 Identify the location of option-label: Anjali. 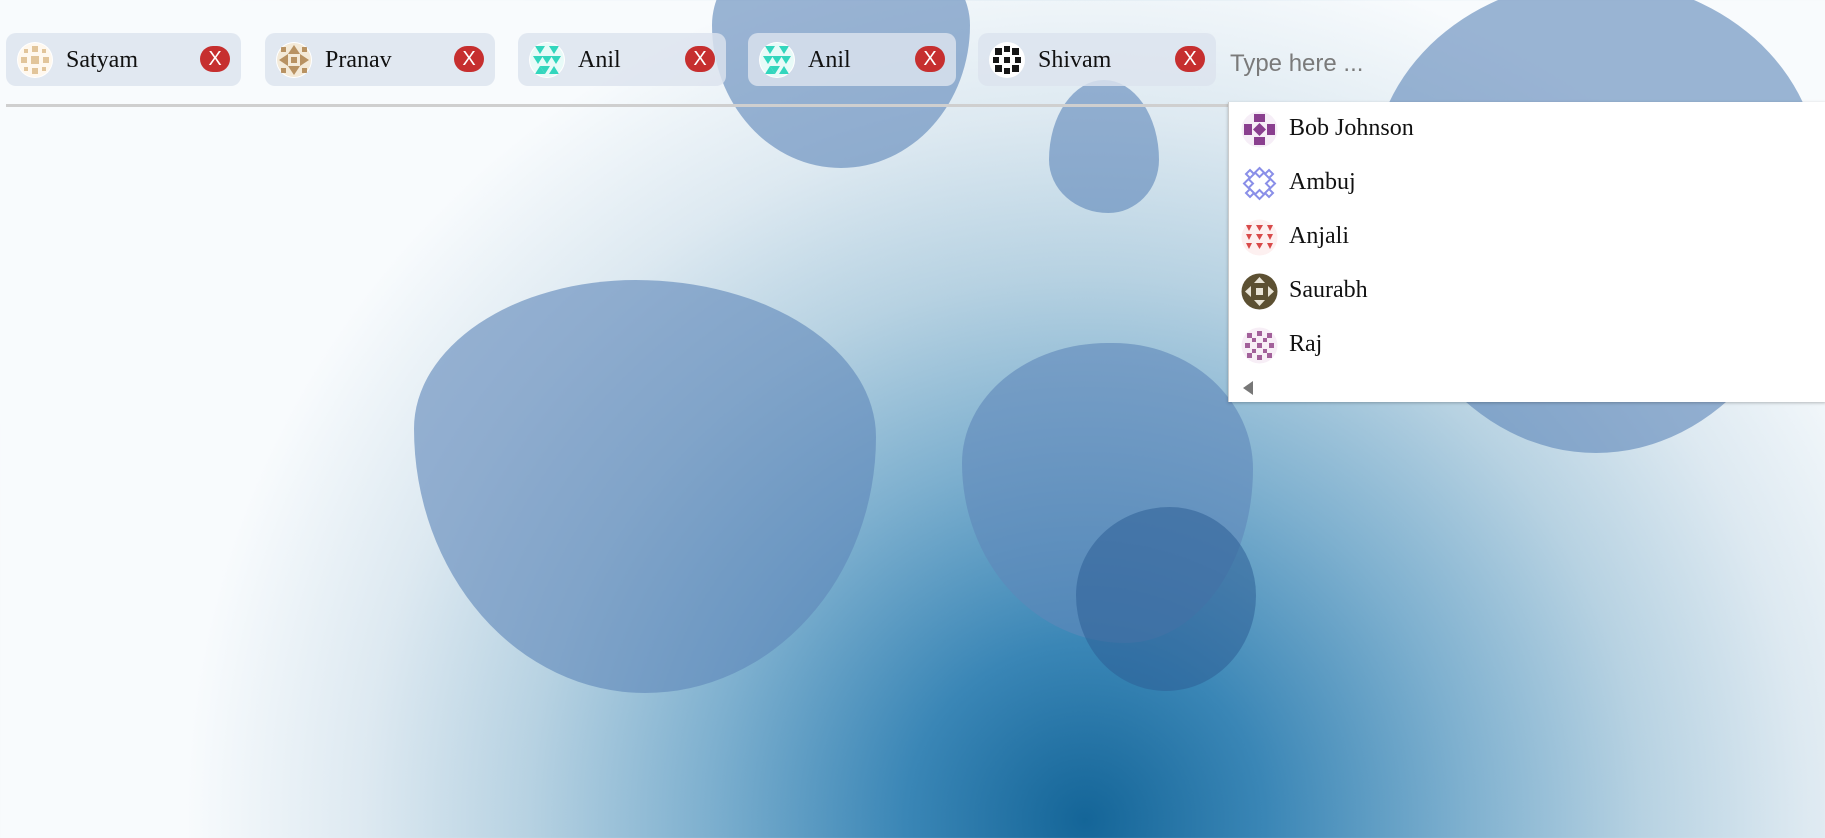
(1319, 236).